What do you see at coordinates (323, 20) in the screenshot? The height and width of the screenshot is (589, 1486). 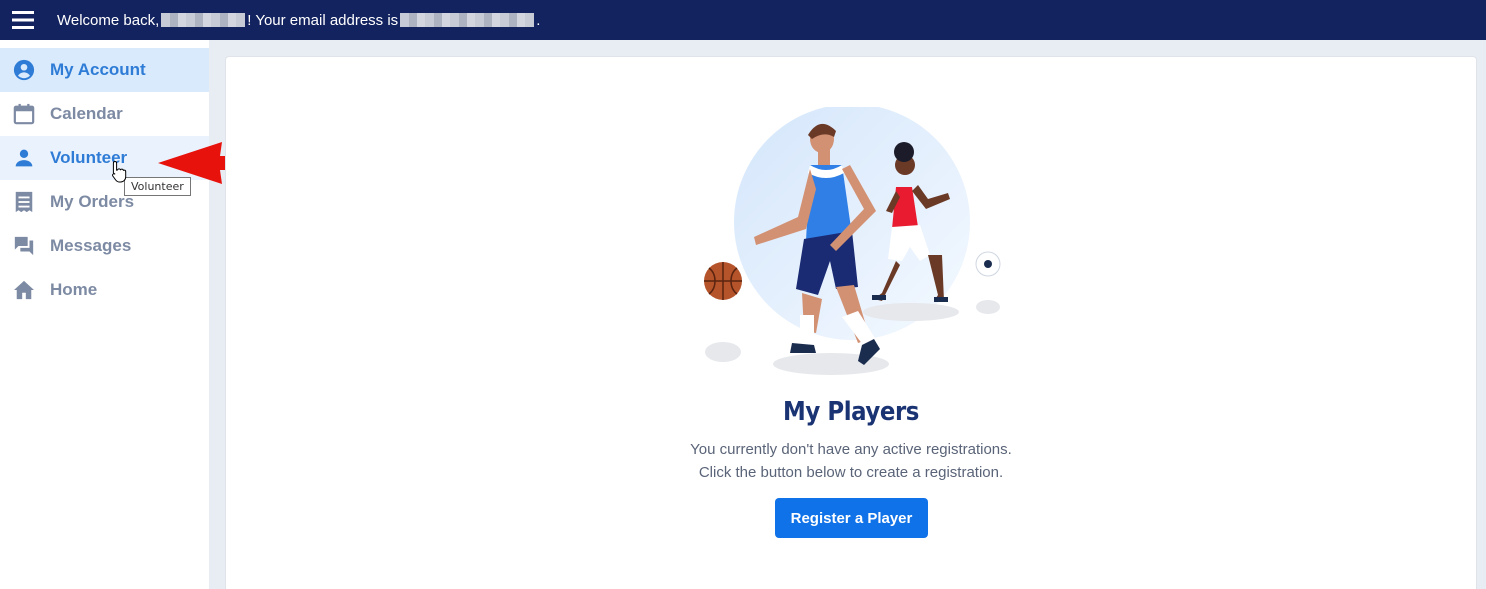 I see `email-prefix: ! Your email address is` at bounding box center [323, 20].